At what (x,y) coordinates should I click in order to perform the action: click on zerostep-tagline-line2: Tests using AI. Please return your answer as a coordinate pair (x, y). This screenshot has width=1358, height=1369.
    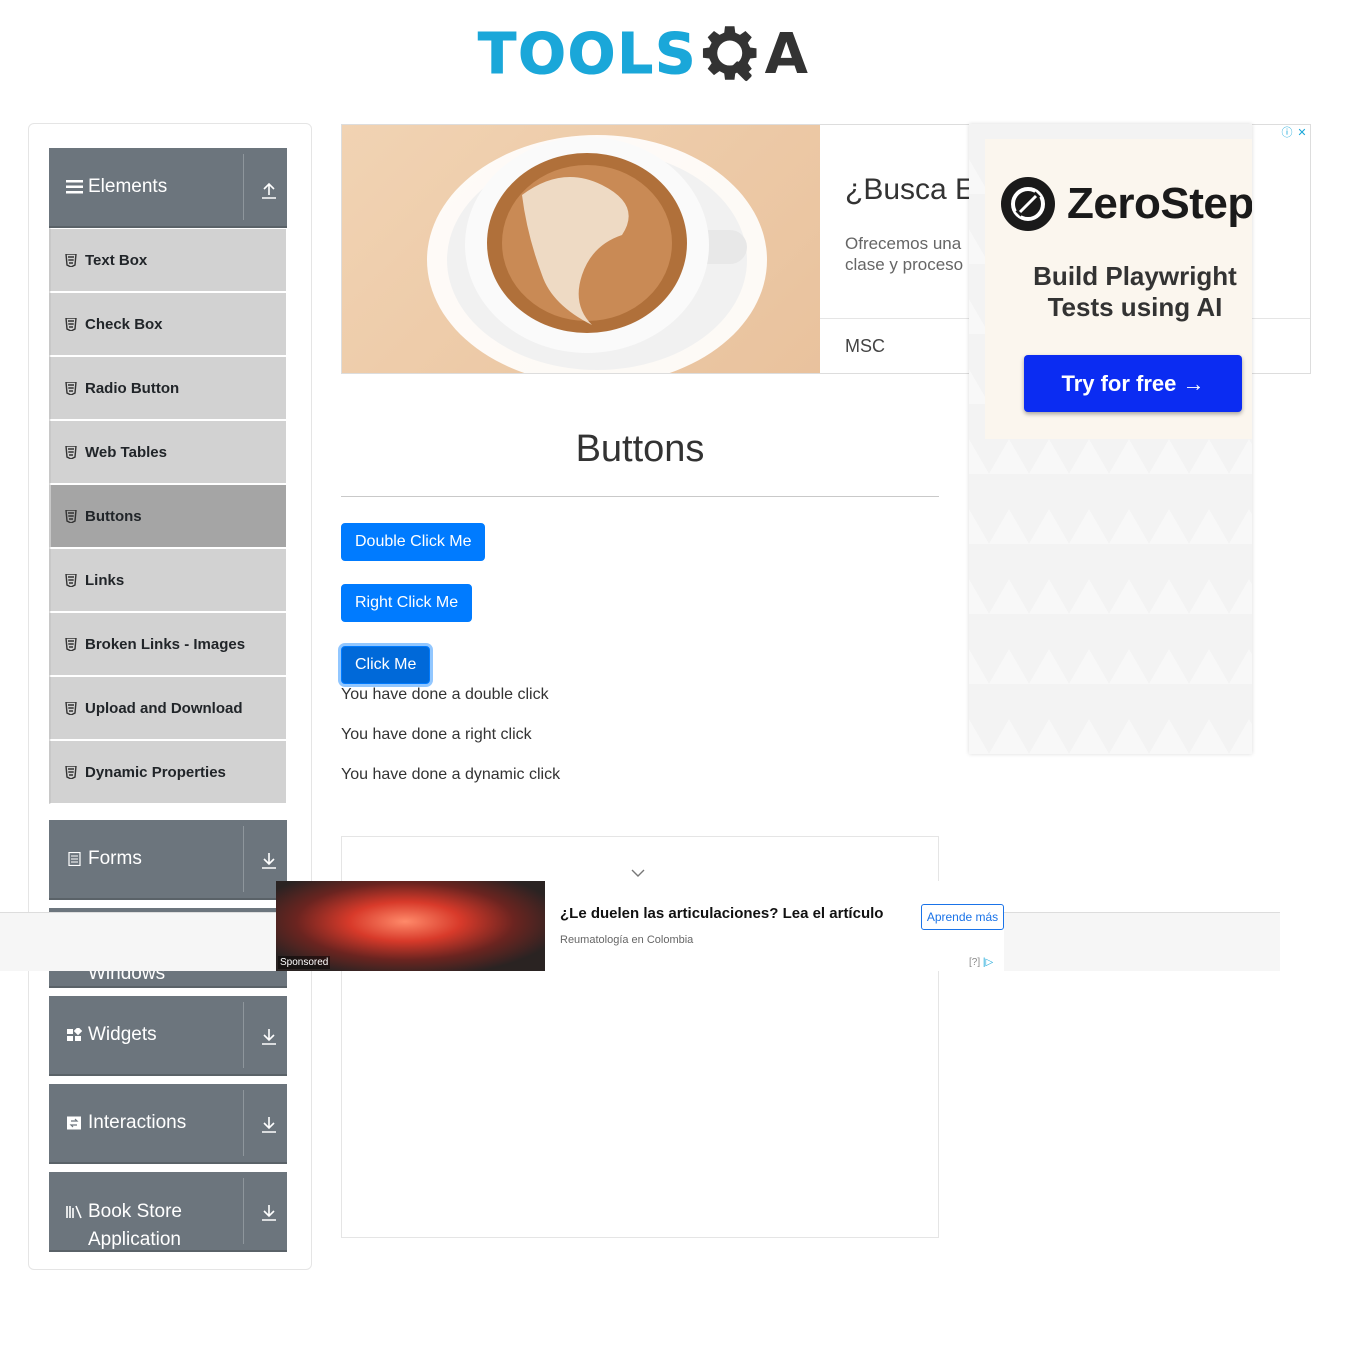
    Looking at the image, I should click on (1135, 307).